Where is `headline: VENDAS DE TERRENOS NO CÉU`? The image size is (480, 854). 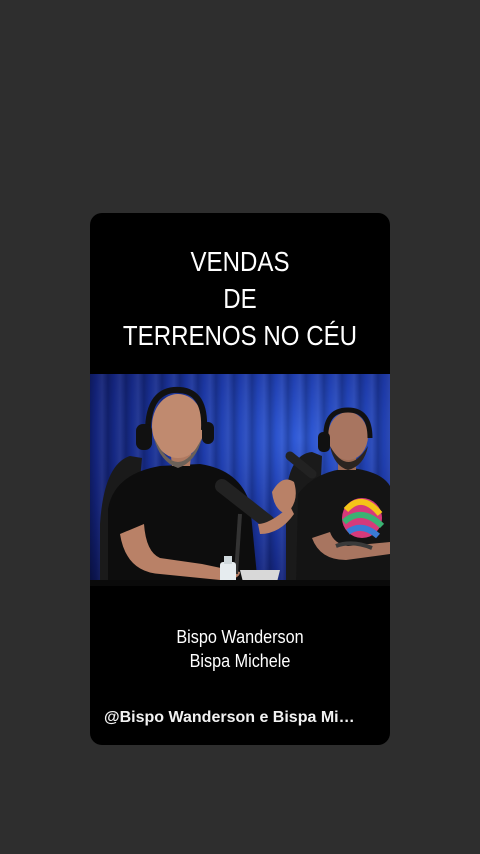 headline: VENDAS DE TERRENOS NO CÉU is located at coordinates (240, 298).